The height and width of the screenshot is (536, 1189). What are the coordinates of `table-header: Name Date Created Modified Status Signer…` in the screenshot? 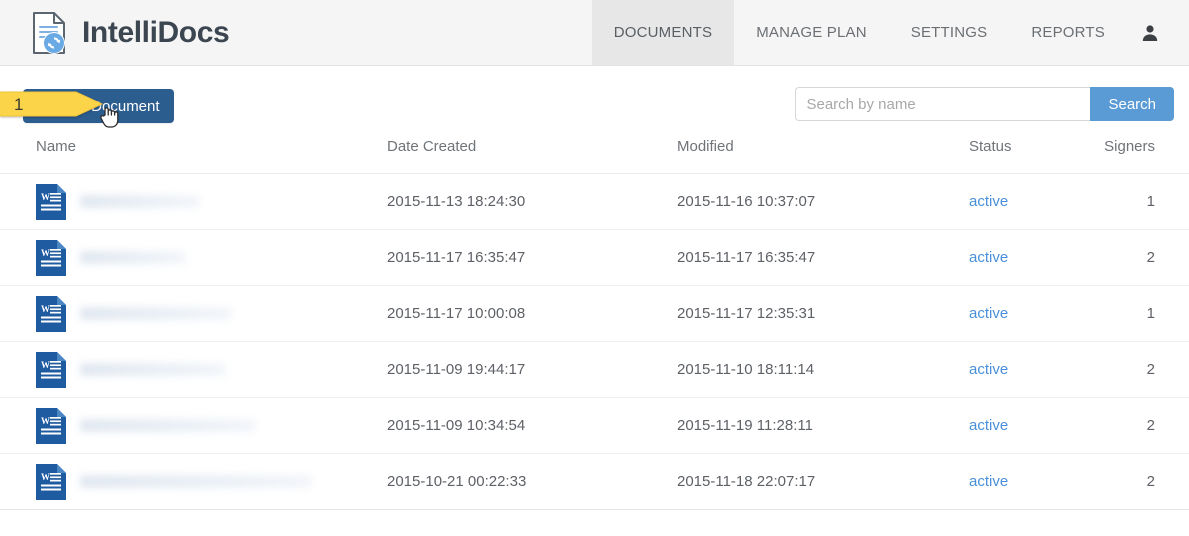 It's located at (594, 156).